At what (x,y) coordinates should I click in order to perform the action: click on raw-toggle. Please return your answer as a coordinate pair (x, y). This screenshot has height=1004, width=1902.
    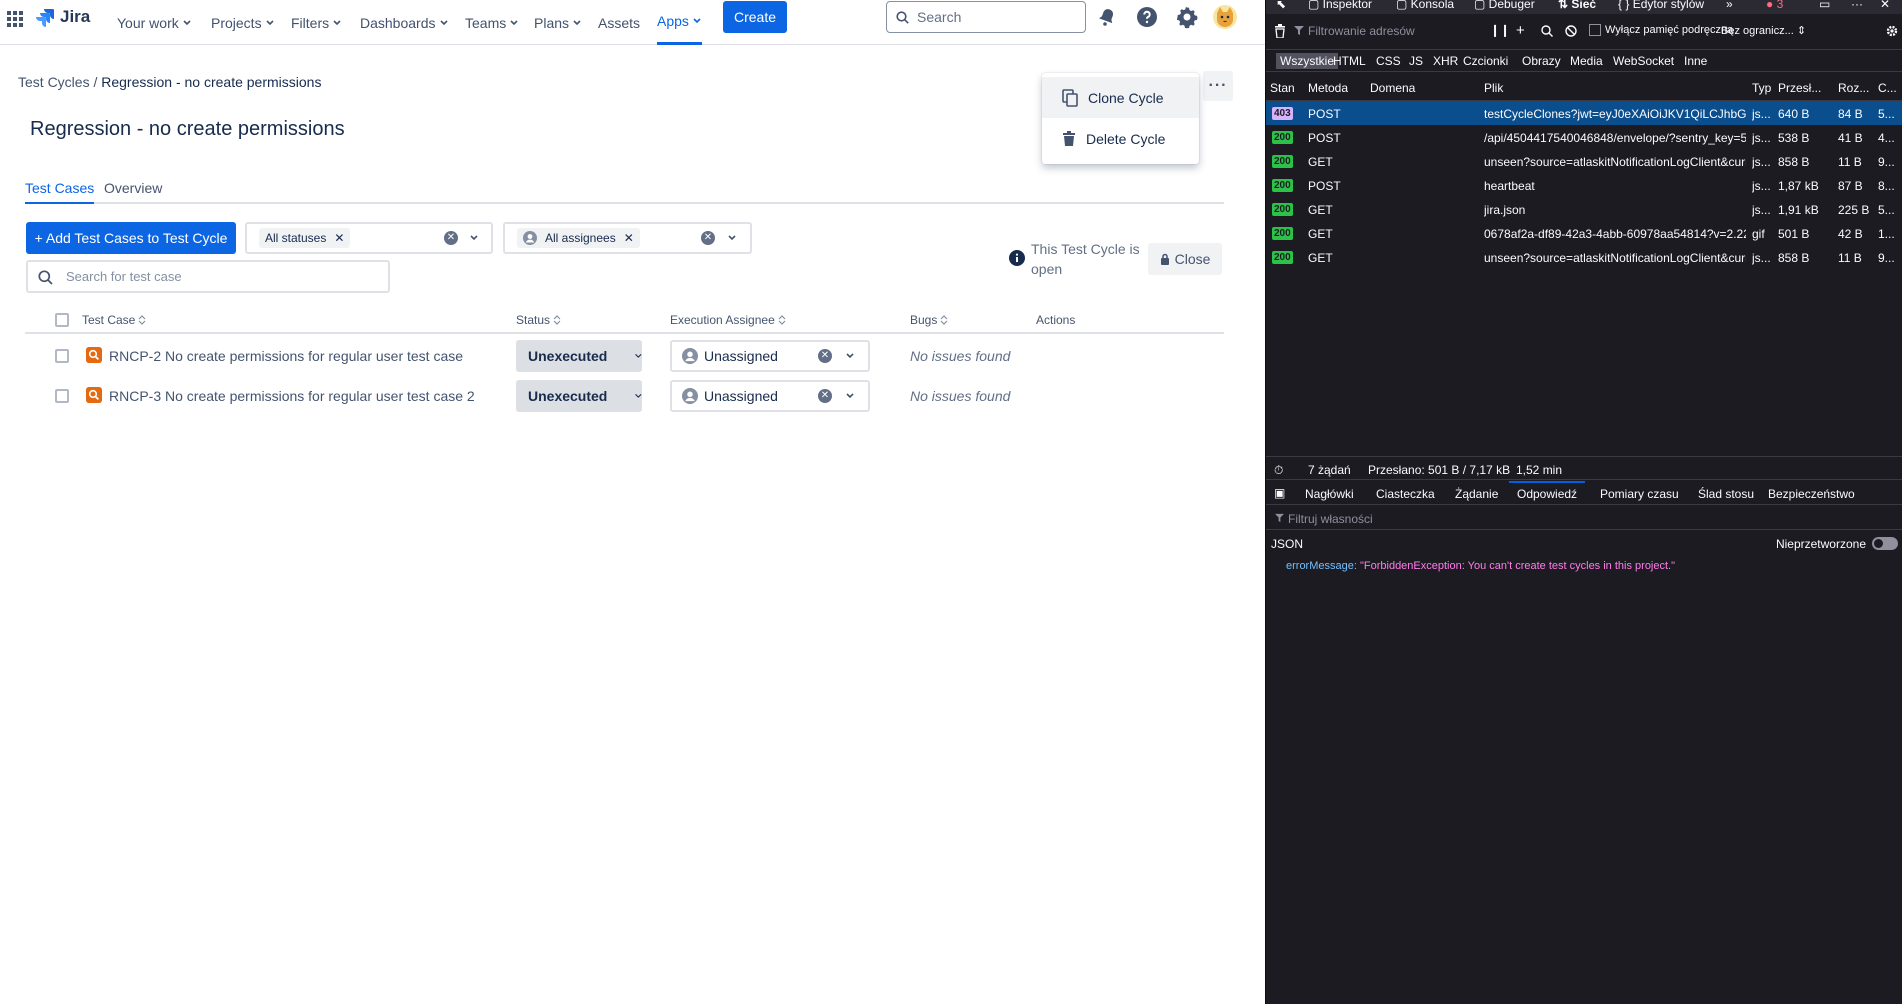
    Looking at the image, I should click on (1885, 543).